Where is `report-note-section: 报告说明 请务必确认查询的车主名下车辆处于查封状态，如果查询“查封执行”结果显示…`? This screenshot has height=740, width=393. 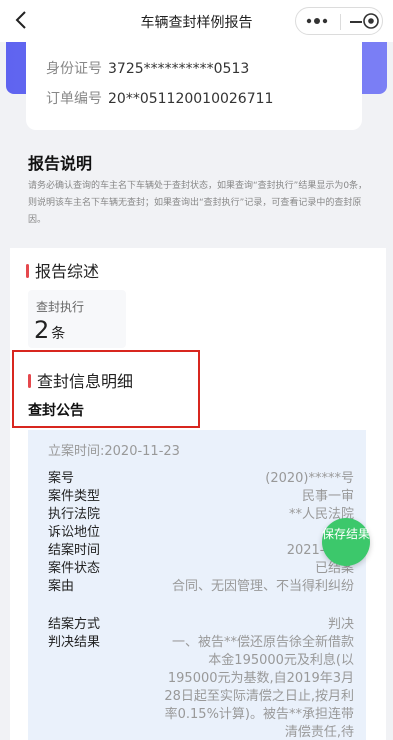
report-note-section: 报告说明 请务必确认查询的车主名下车辆处于查封状态，如果查询“查封执行”结果显示… is located at coordinates (202, 188).